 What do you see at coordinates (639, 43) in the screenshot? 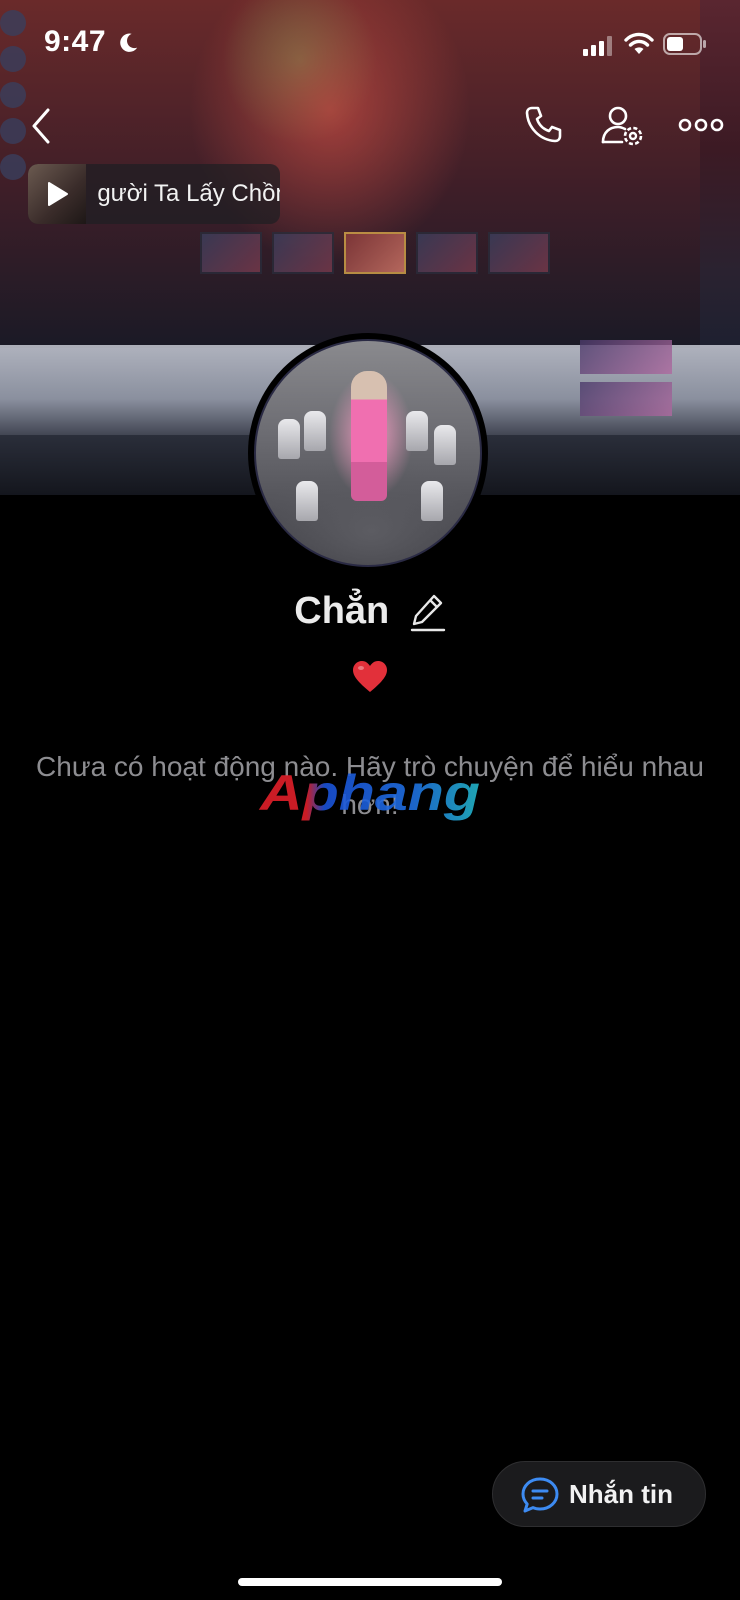
I see `wifi-icon` at bounding box center [639, 43].